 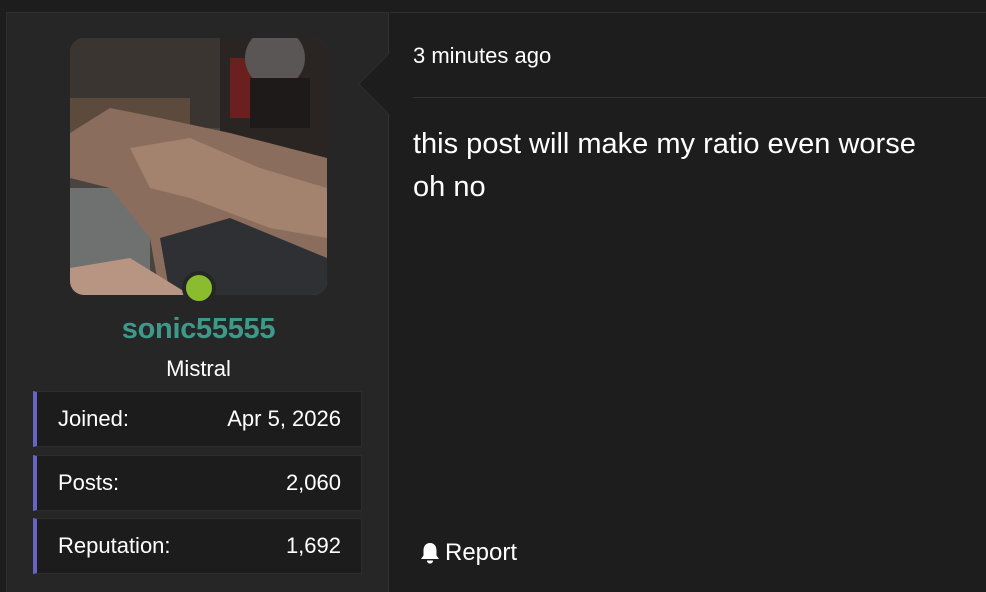 What do you see at coordinates (114, 545) in the screenshot?
I see `stat-label: Reputation:` at bounding box center [114, 545].